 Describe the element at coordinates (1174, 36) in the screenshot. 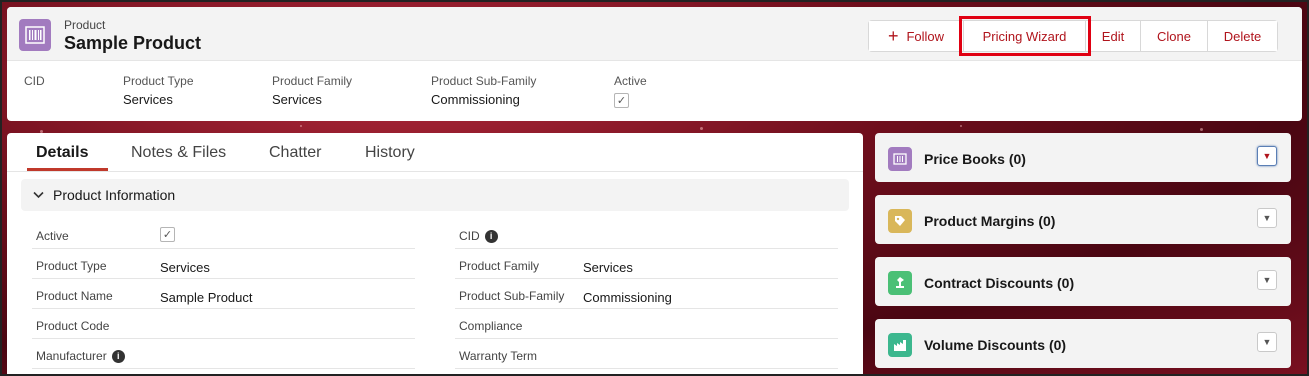

I see `clone-button: Clone` at that location.